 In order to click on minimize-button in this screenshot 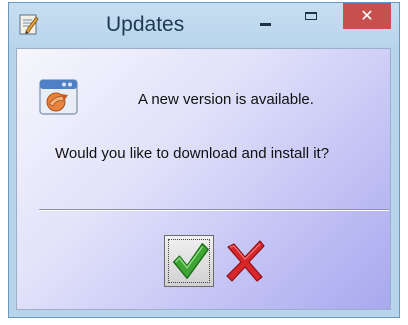, I will do `click(265, 16)`.